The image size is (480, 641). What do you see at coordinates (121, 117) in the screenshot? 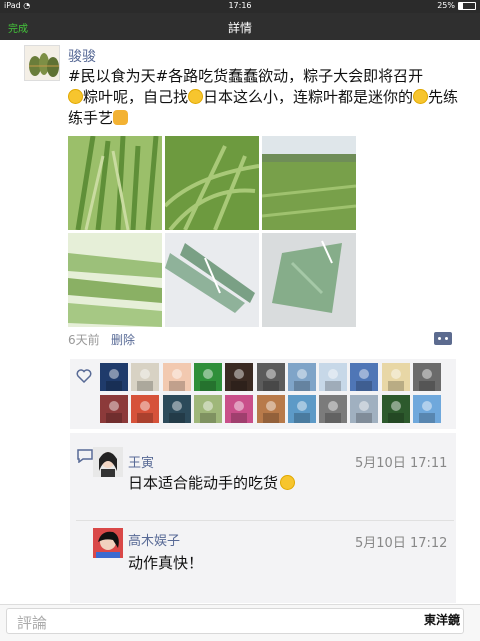
I see `flexed-arm-emoji-icon` at bounding box center [121, 117].